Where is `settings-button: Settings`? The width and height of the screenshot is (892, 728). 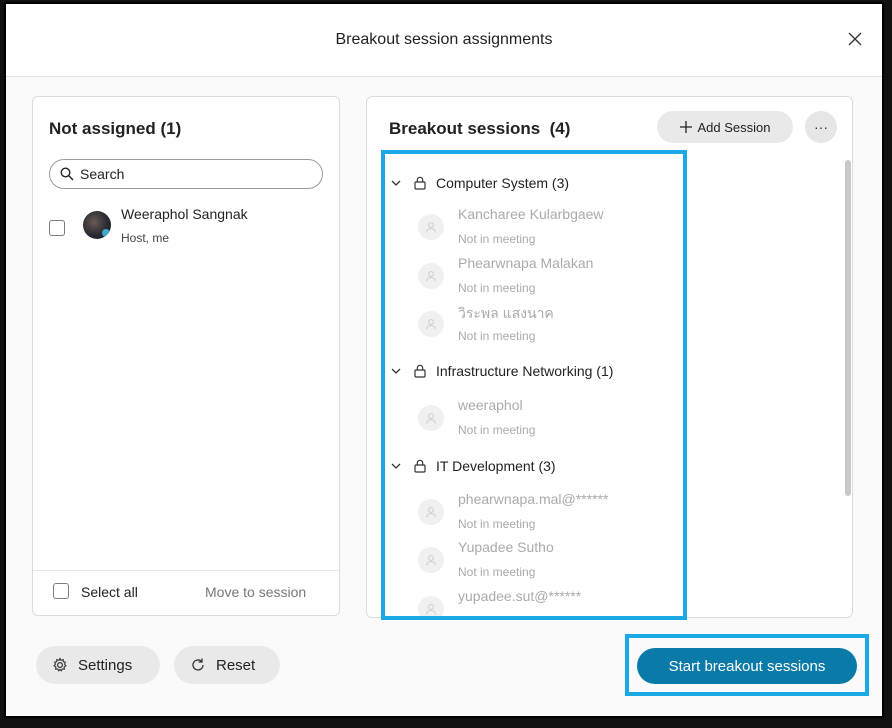 settings-button: Settings is located at coordinates (98, 665).